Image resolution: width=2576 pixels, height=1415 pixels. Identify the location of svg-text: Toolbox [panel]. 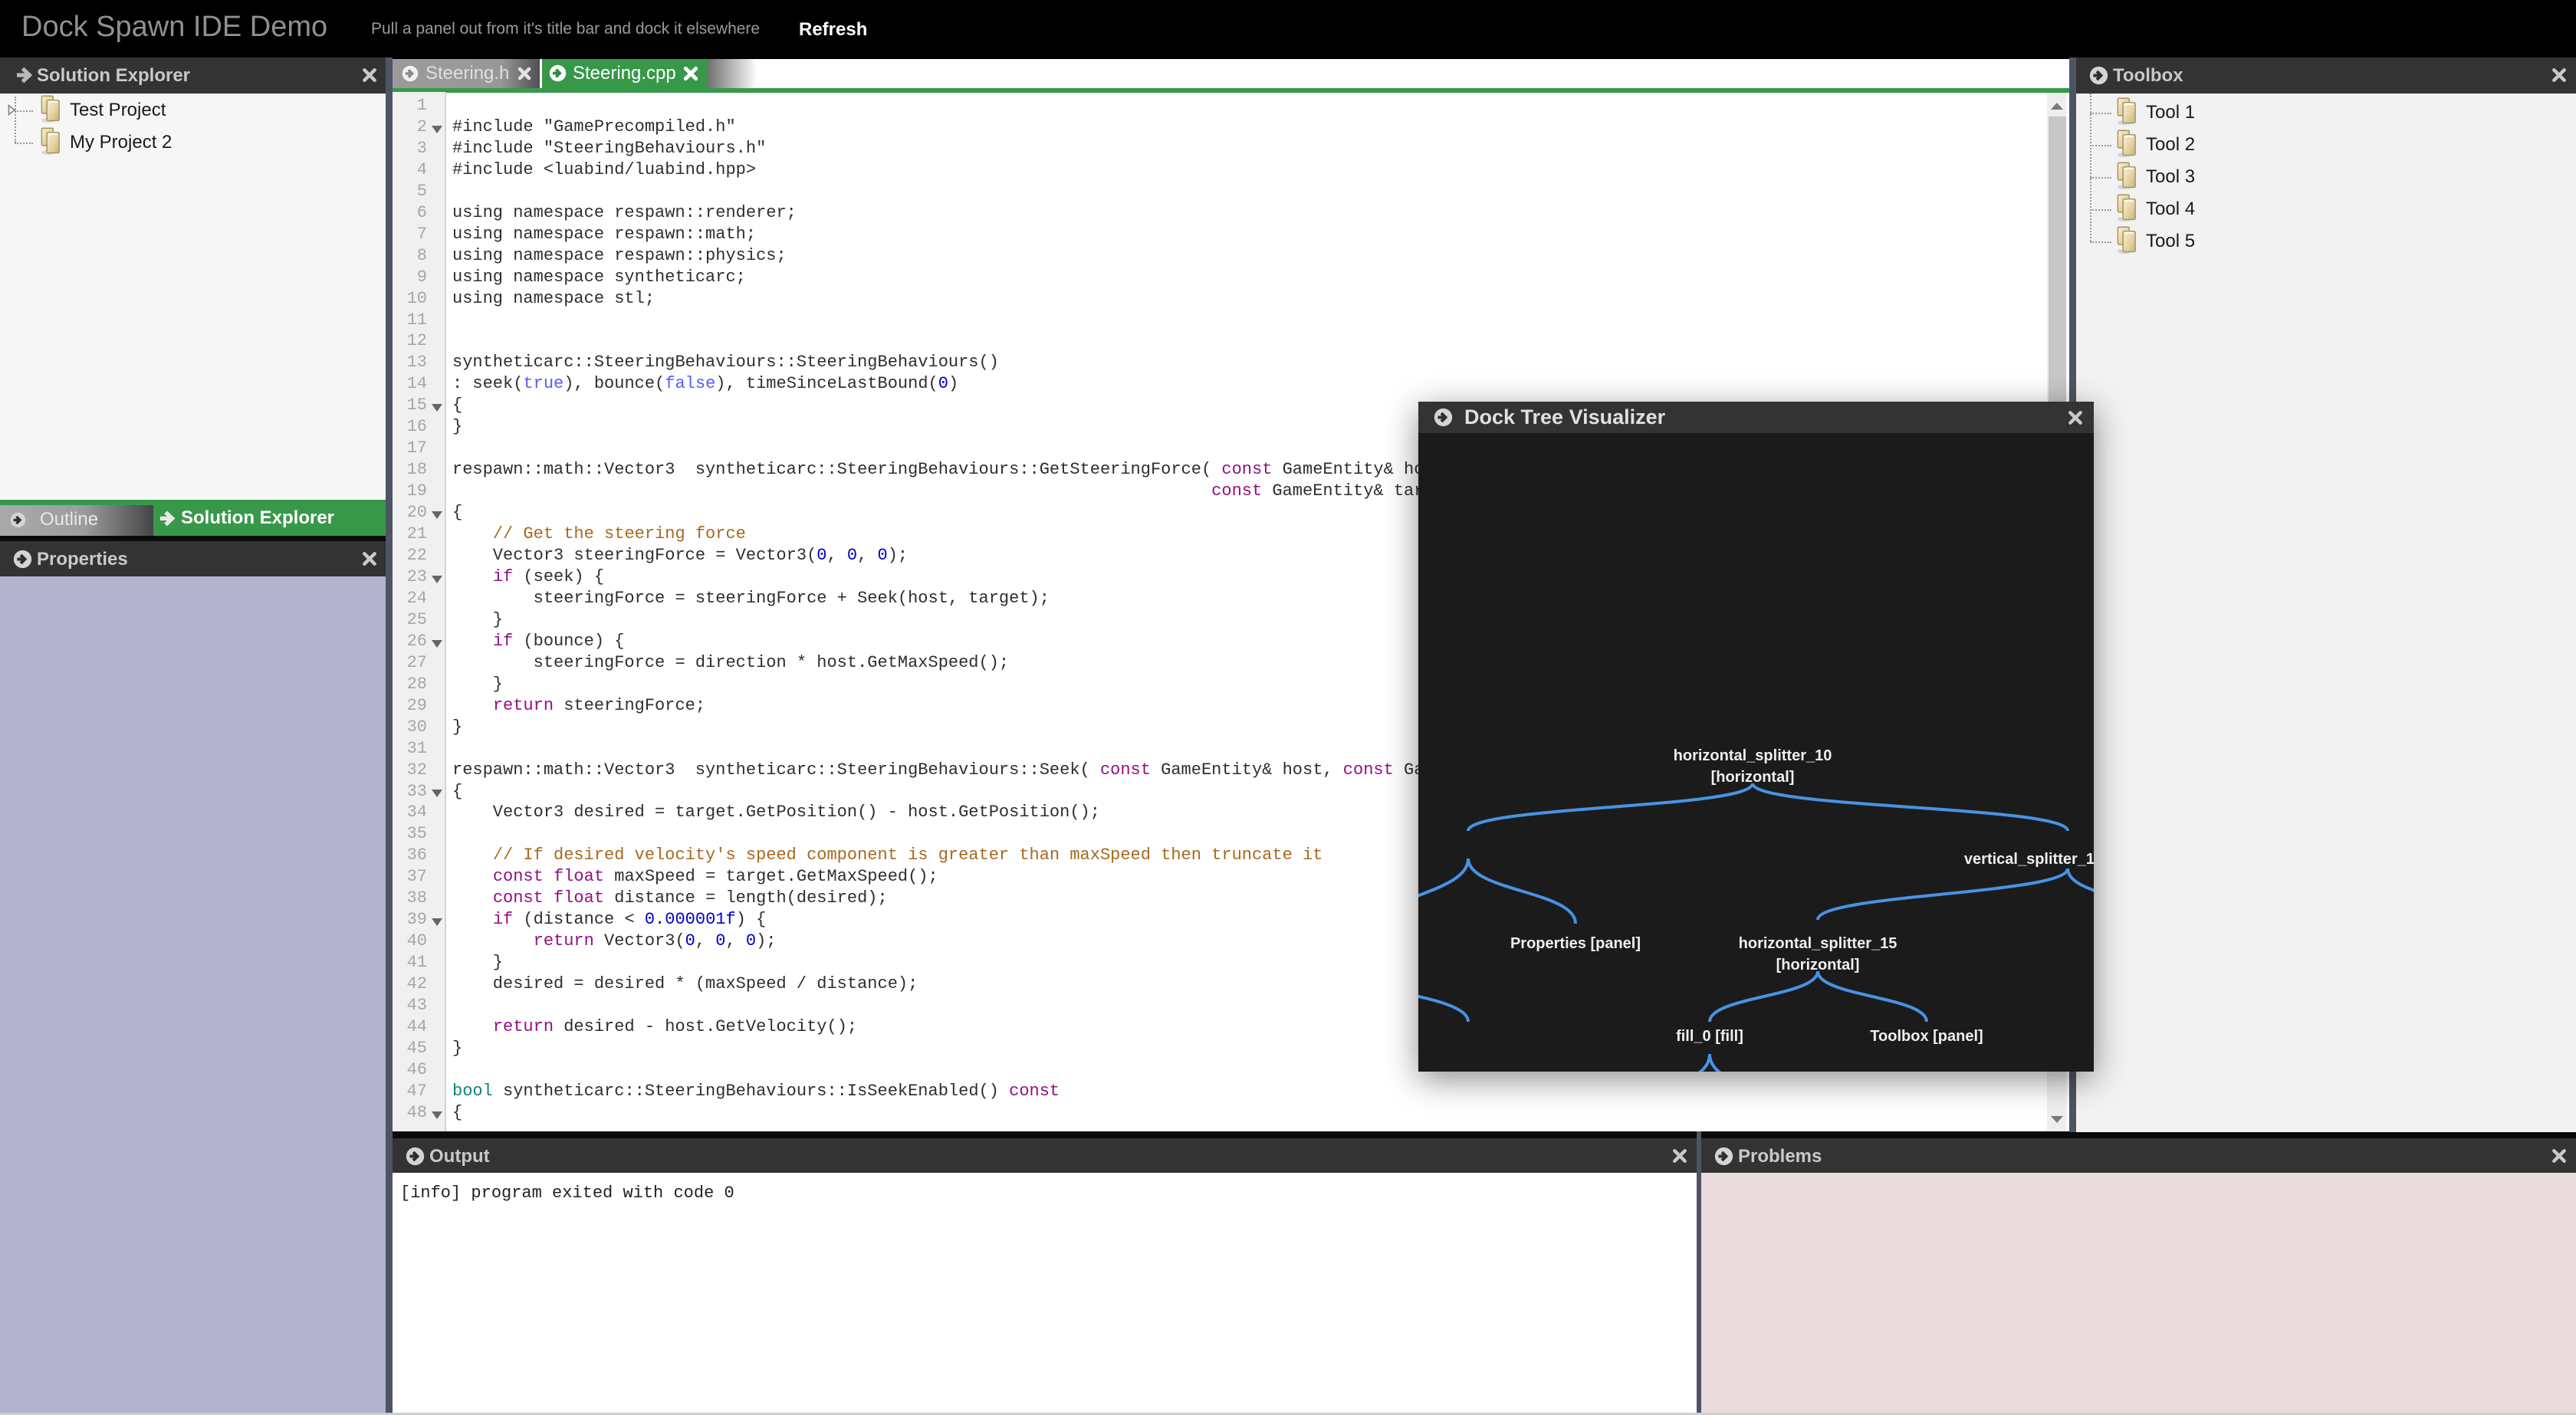
(1927, 1036).